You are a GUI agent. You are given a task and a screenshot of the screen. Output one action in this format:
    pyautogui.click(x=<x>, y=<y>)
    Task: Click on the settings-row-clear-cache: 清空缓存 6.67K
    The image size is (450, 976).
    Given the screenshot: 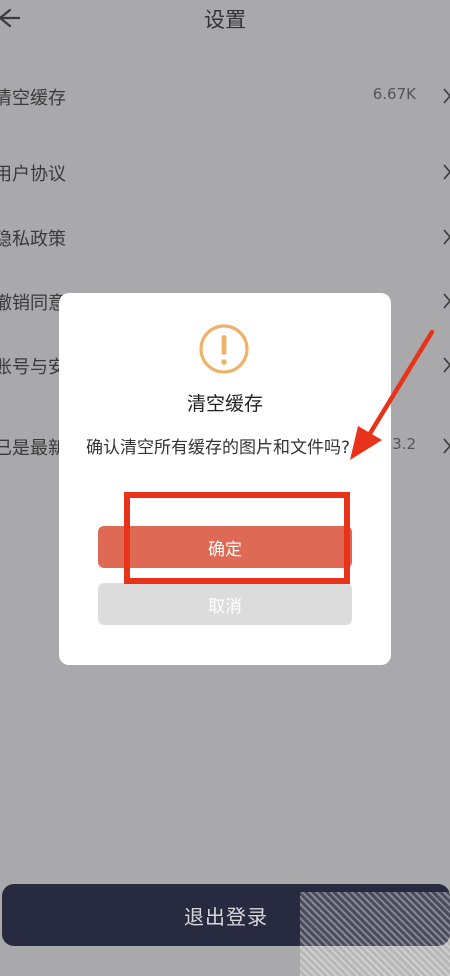 What is the action you would take?
    pyautogui.click(x=225, y=96)
    